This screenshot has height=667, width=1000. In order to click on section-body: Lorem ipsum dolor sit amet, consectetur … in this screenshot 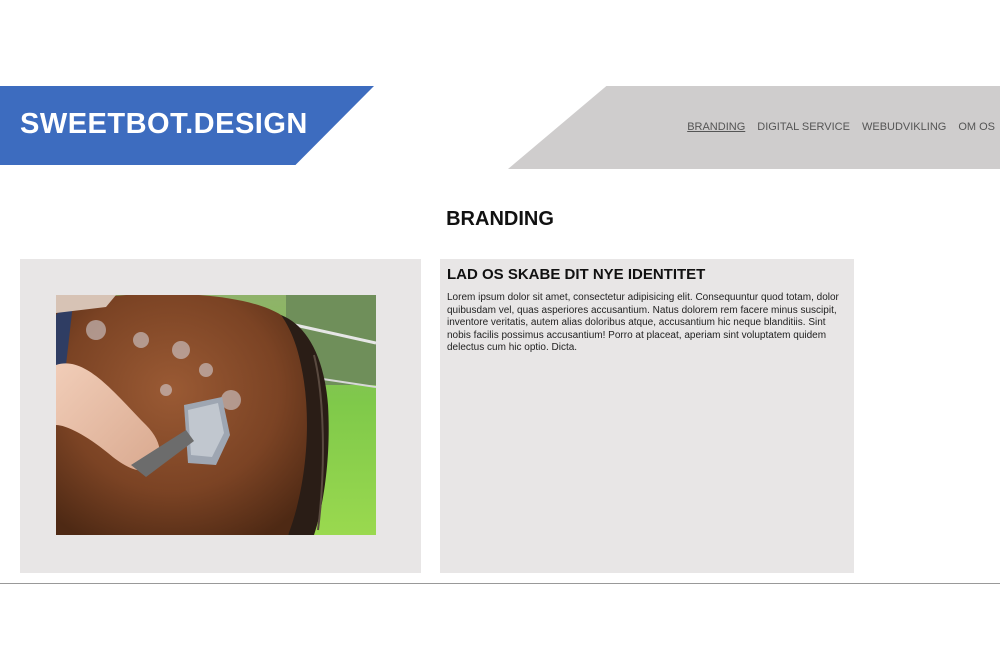, I will do `click(643, 323)`.